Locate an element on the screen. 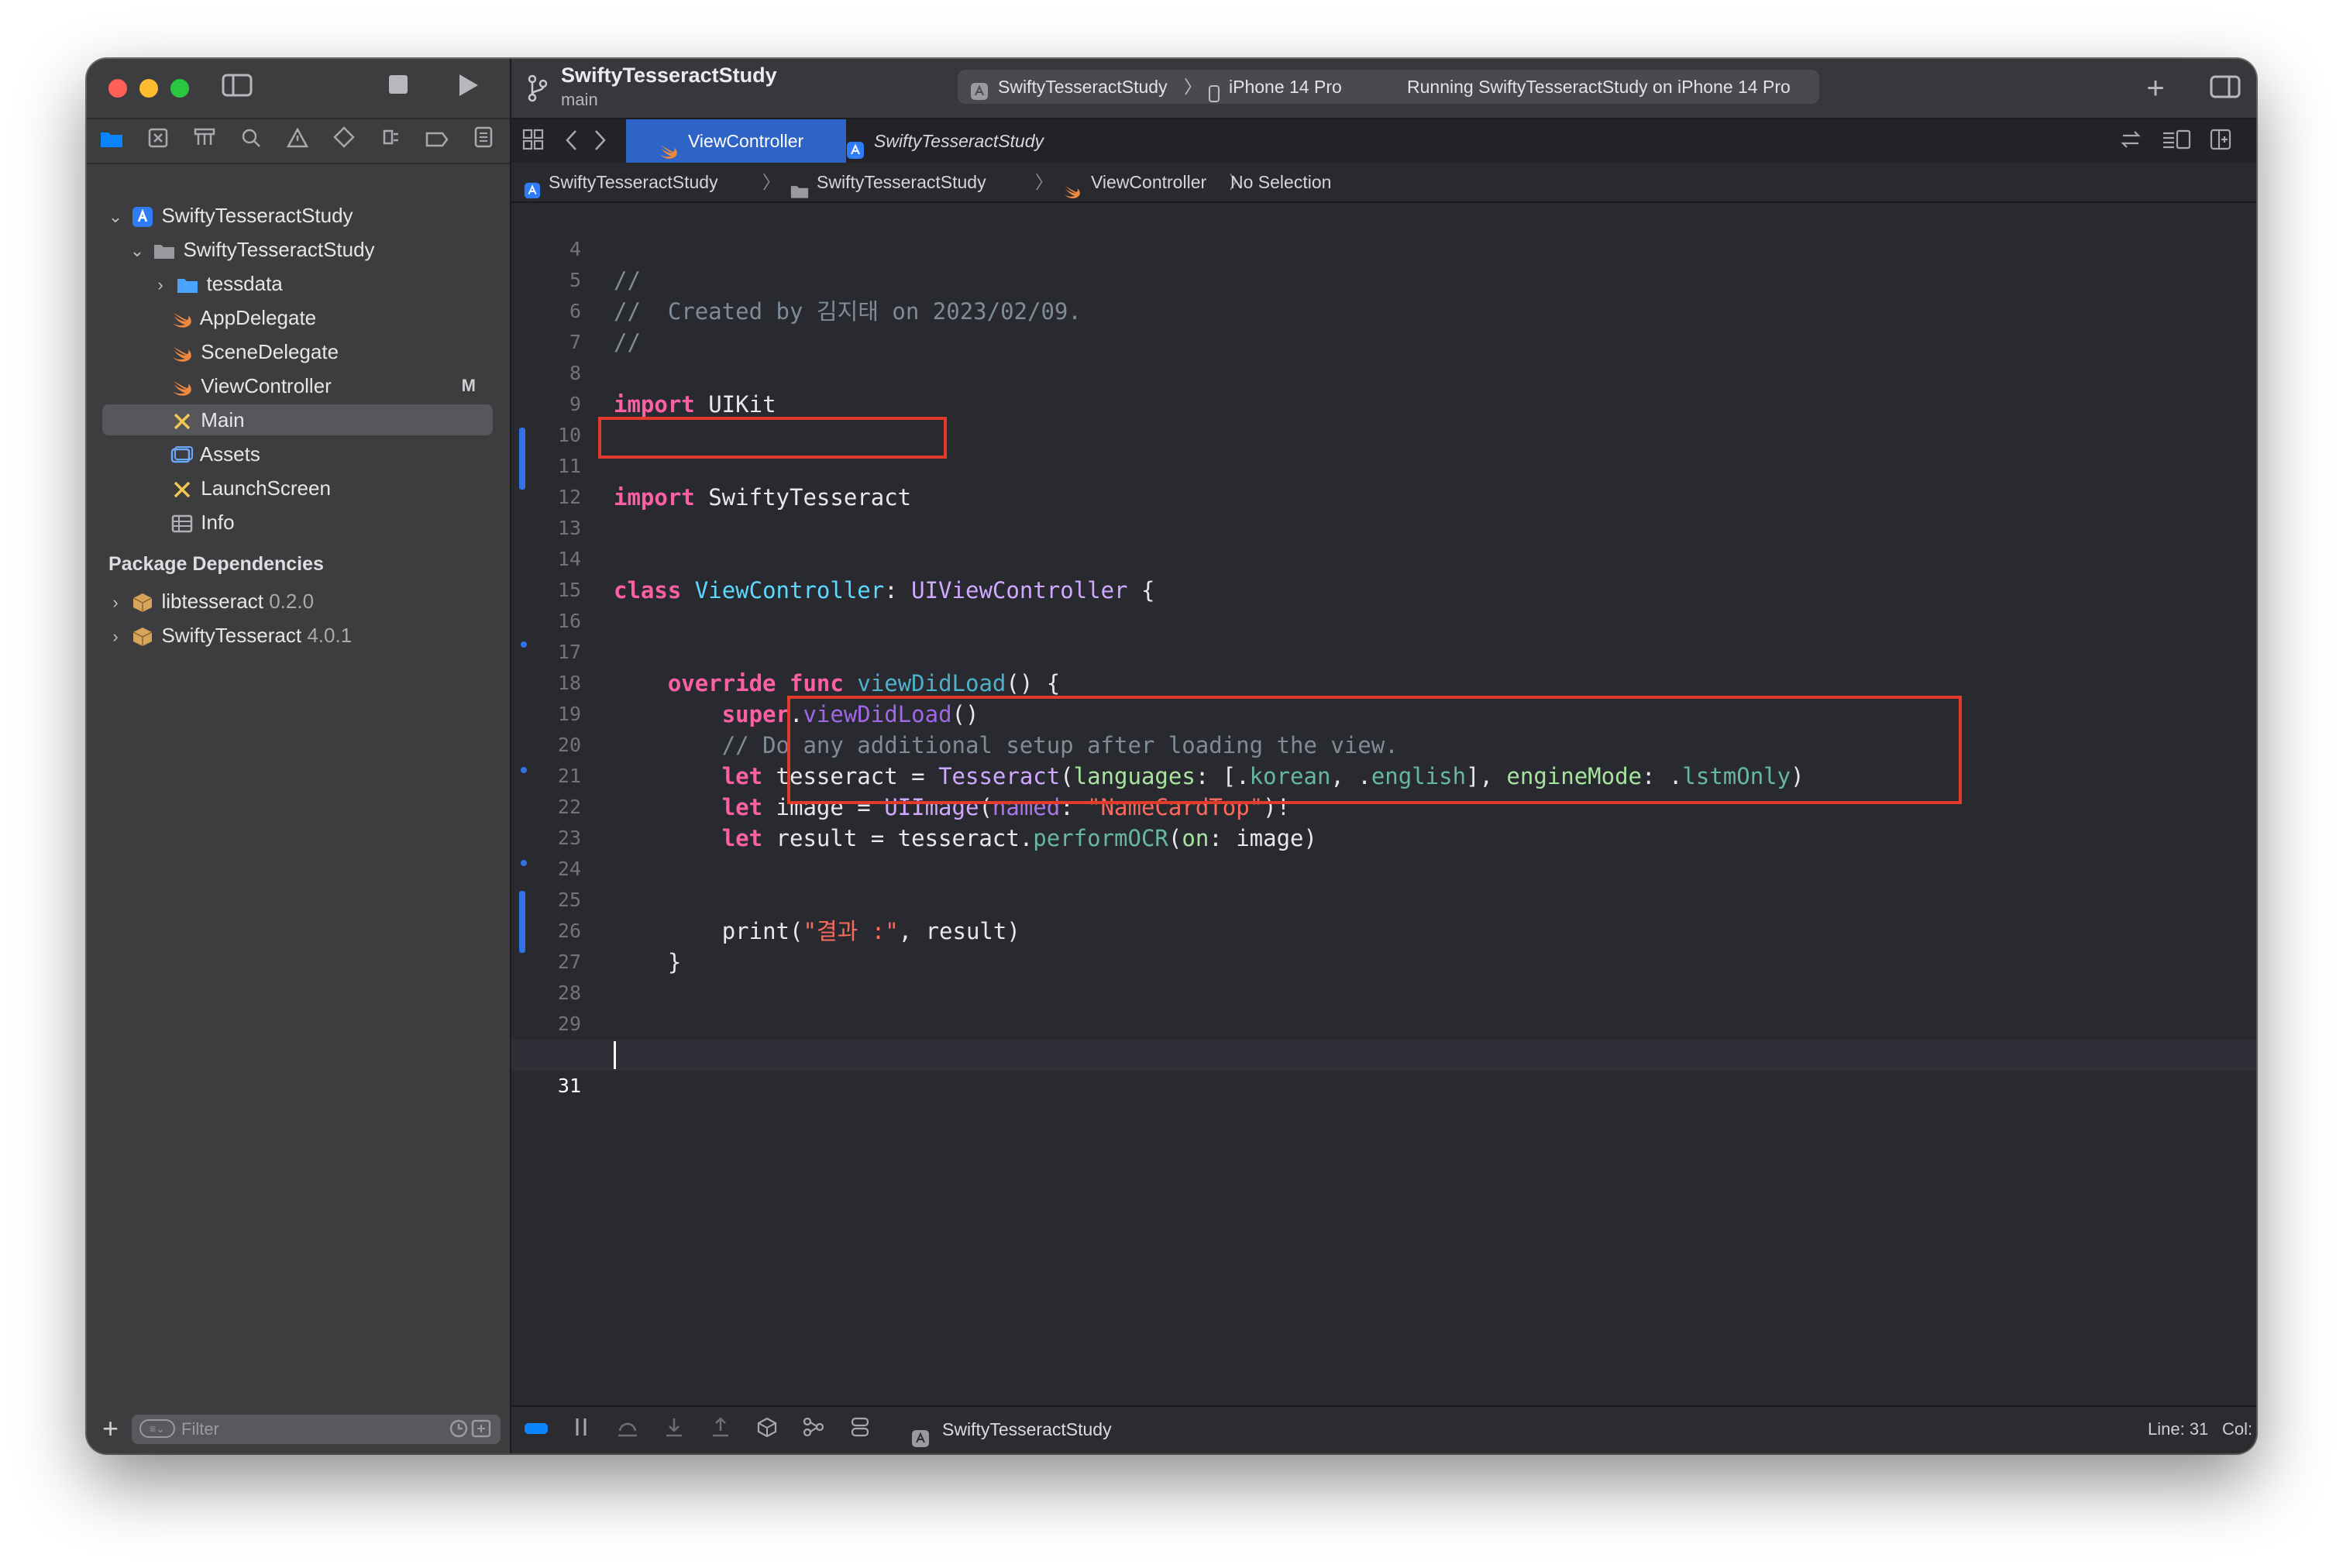 The height and width of the screenshot is (1568, 2343). back-chevron-icon is located at coordinates (572, 142).